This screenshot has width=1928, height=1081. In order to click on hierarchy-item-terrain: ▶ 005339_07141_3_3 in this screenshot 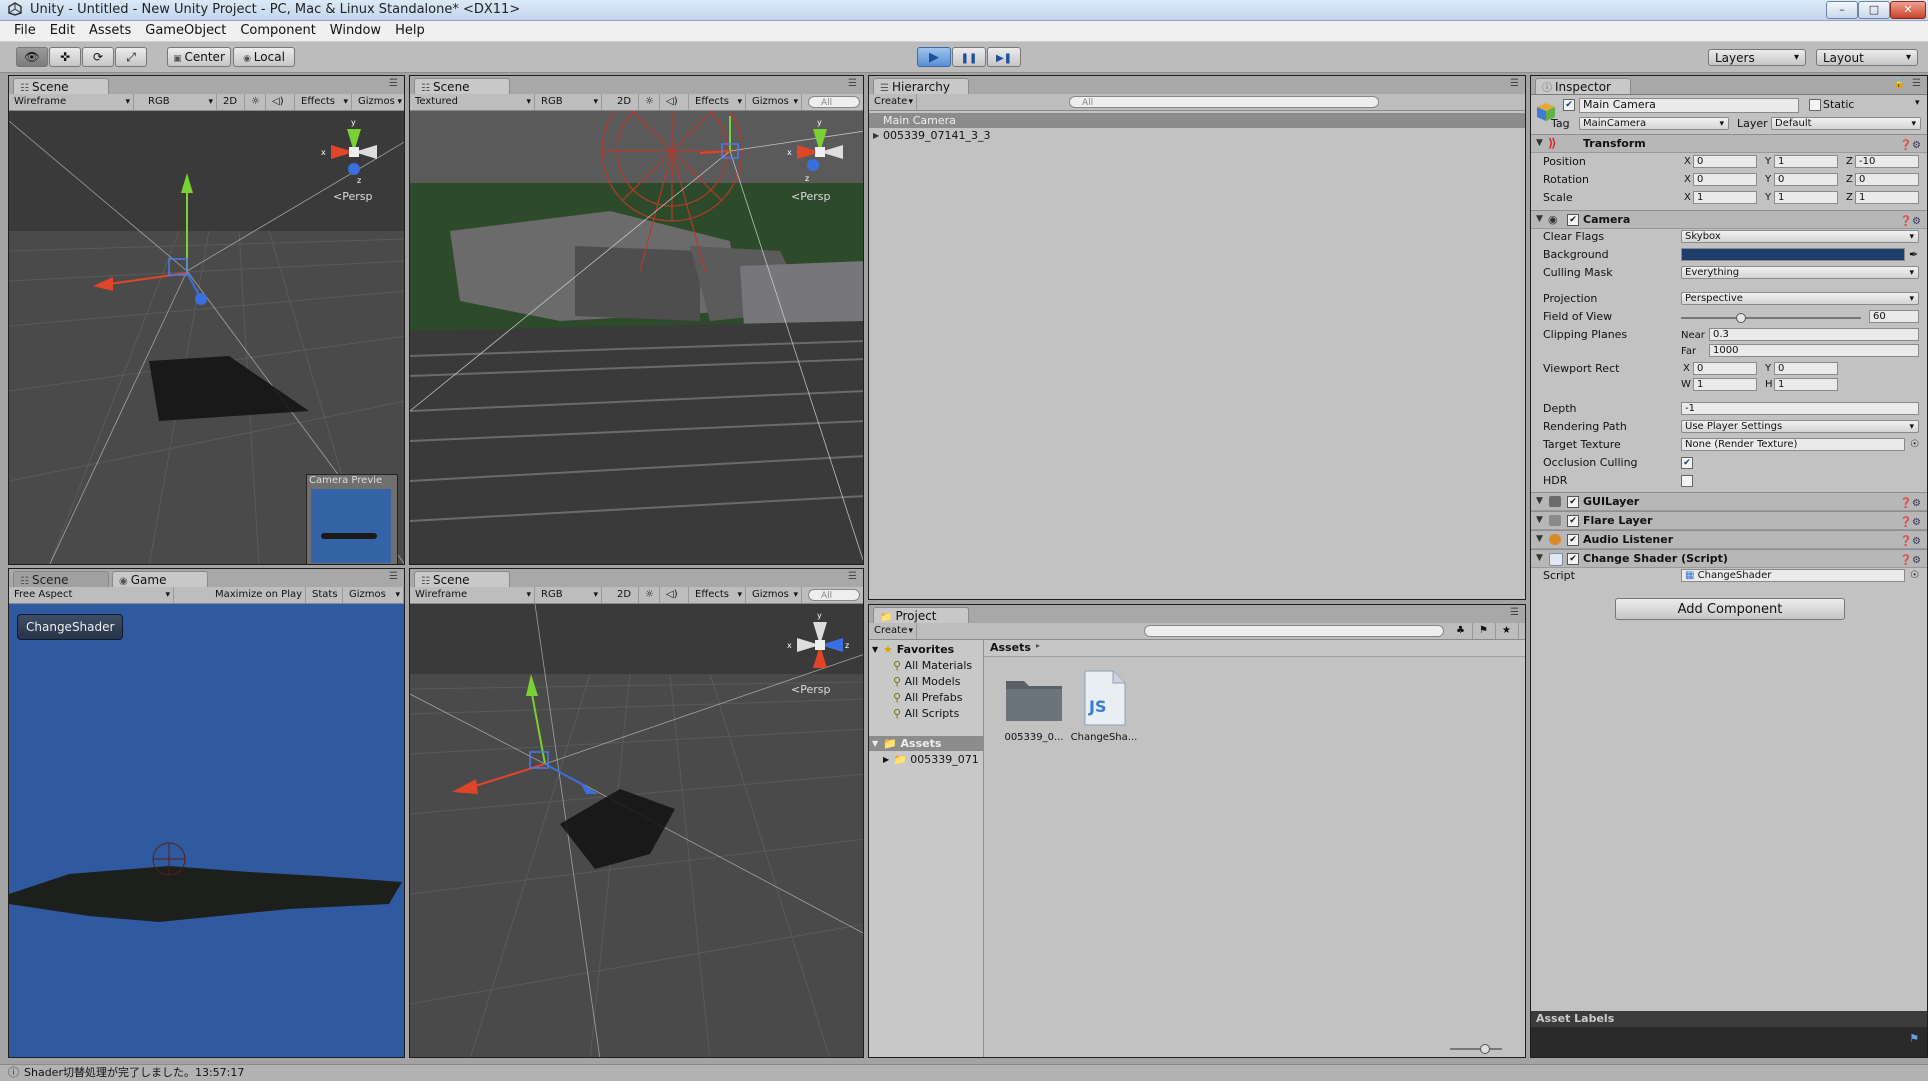, I will do `click(1197, 135)`.